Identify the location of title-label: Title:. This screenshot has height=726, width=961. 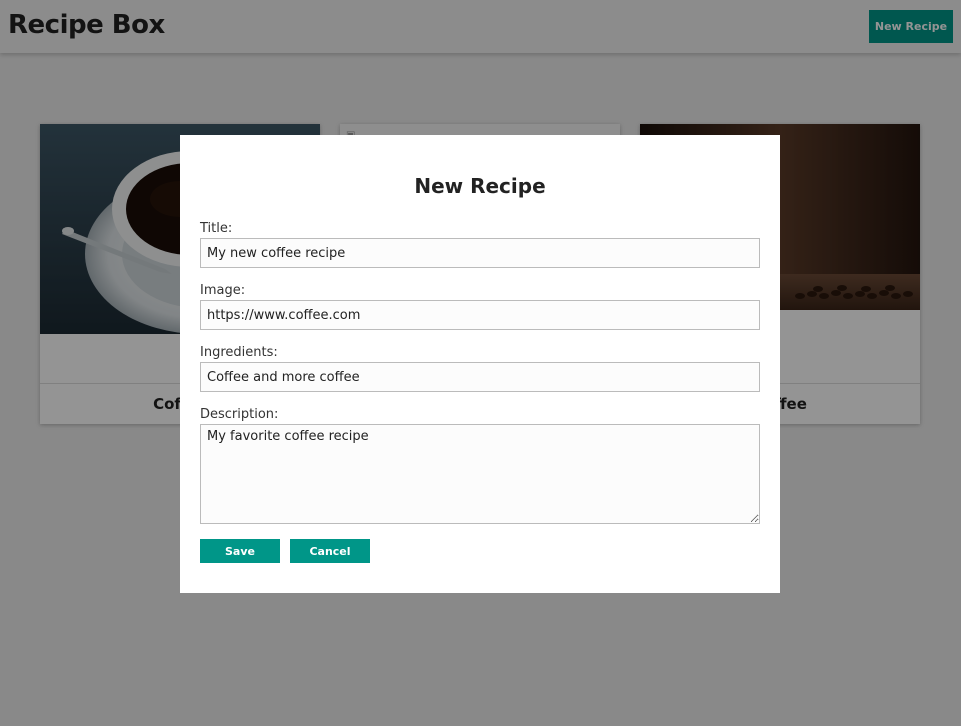
(216, 228).